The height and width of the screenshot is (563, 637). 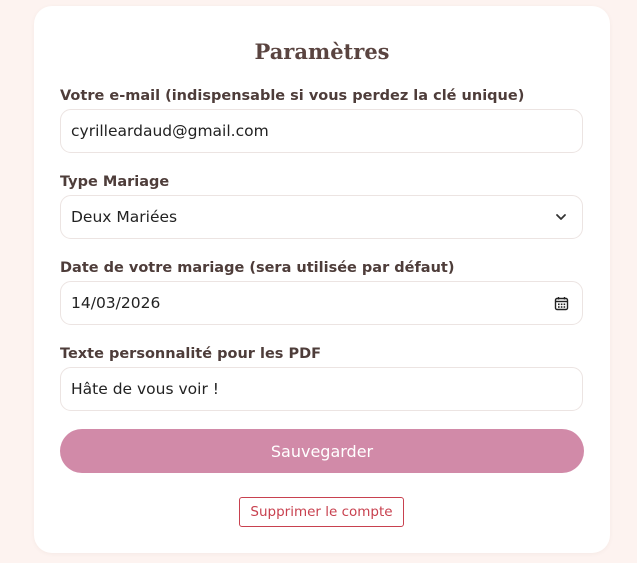 I want to click on pdf-text-field: Hâte de vous voir !, so click(x=321, y=389).